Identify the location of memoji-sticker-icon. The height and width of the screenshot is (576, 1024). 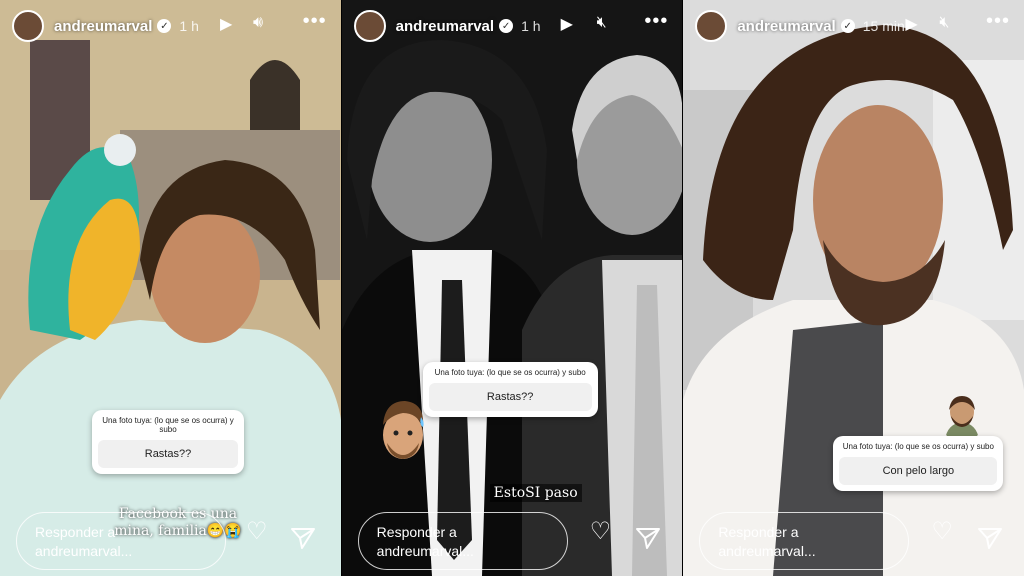
(403, 430).